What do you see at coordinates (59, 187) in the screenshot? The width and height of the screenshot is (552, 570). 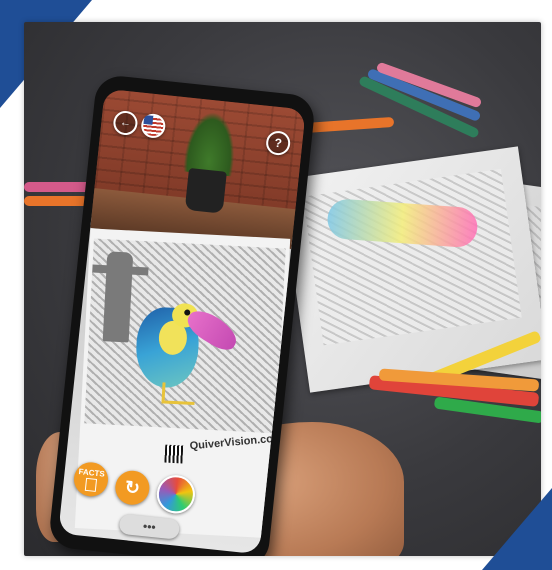 I see `pencil-pink-left` at bounding box center [59, 187].